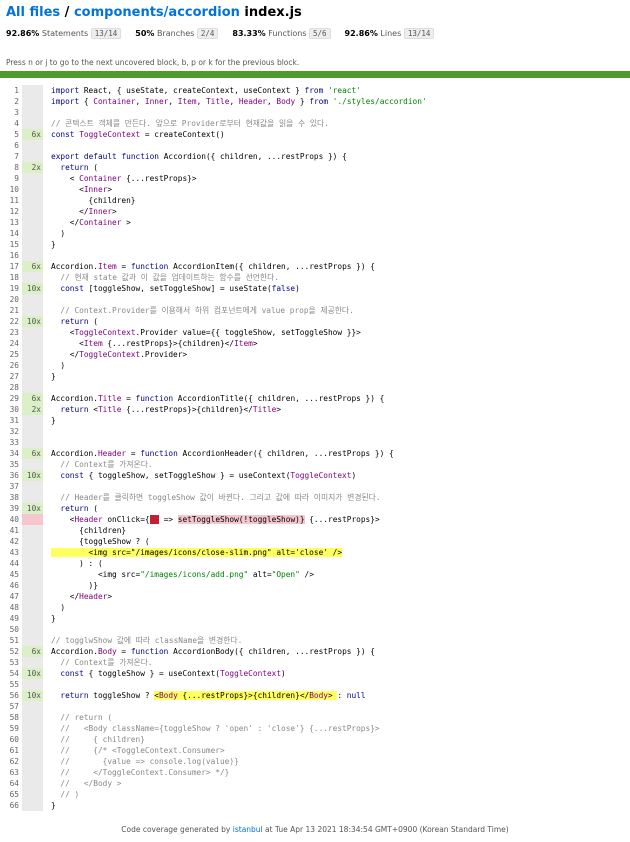 The height and width of the screenshot is (842, 630). What do you see at coordinates (11, 365) in the screenshot?
I see `line-number: 26` at bounding box center [11, 365].